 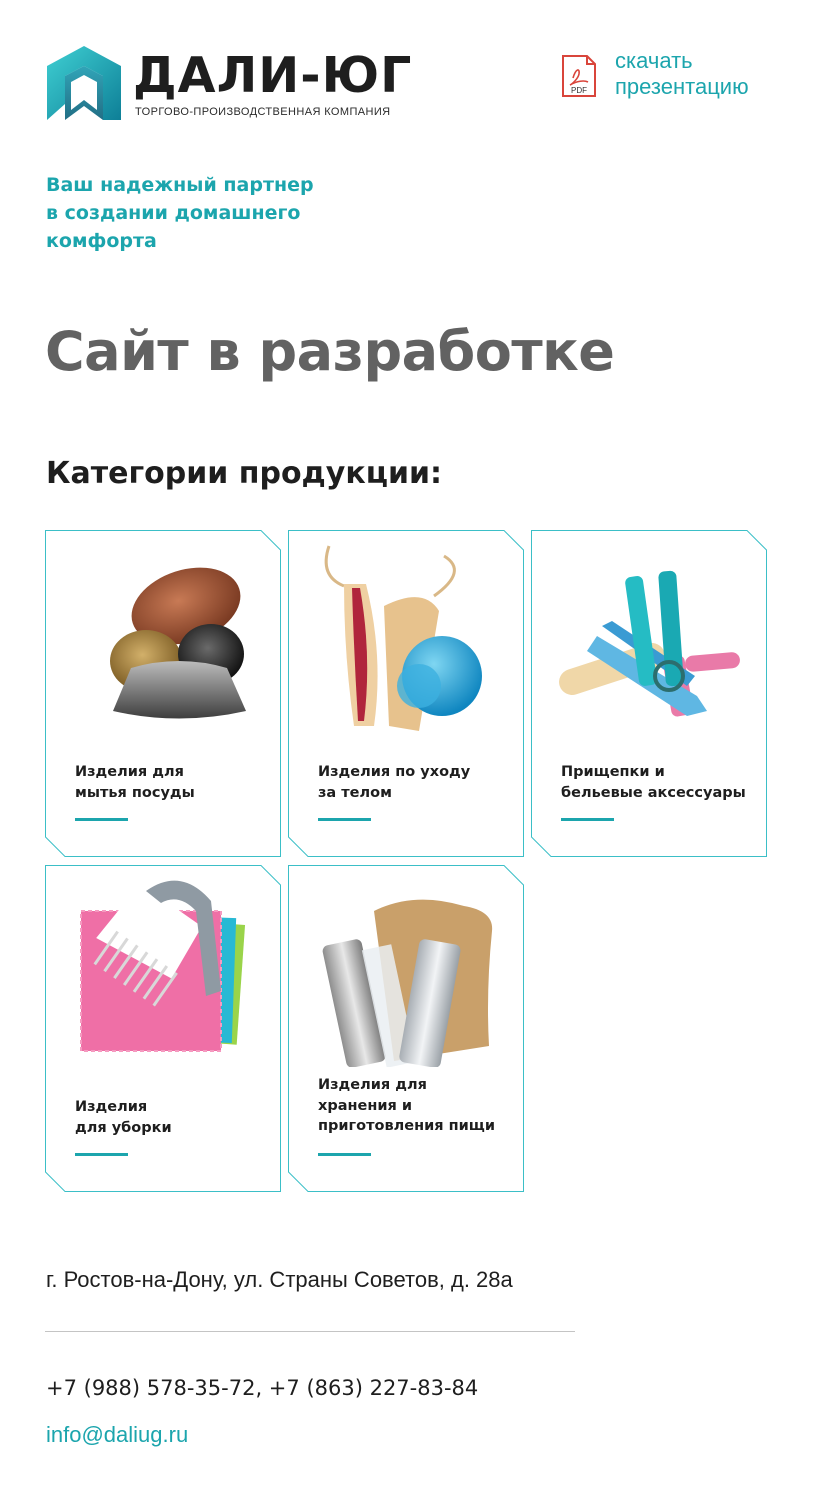 I want to click on company-name: ДАЛИ-ЮГ, so click(x=273, y=75).